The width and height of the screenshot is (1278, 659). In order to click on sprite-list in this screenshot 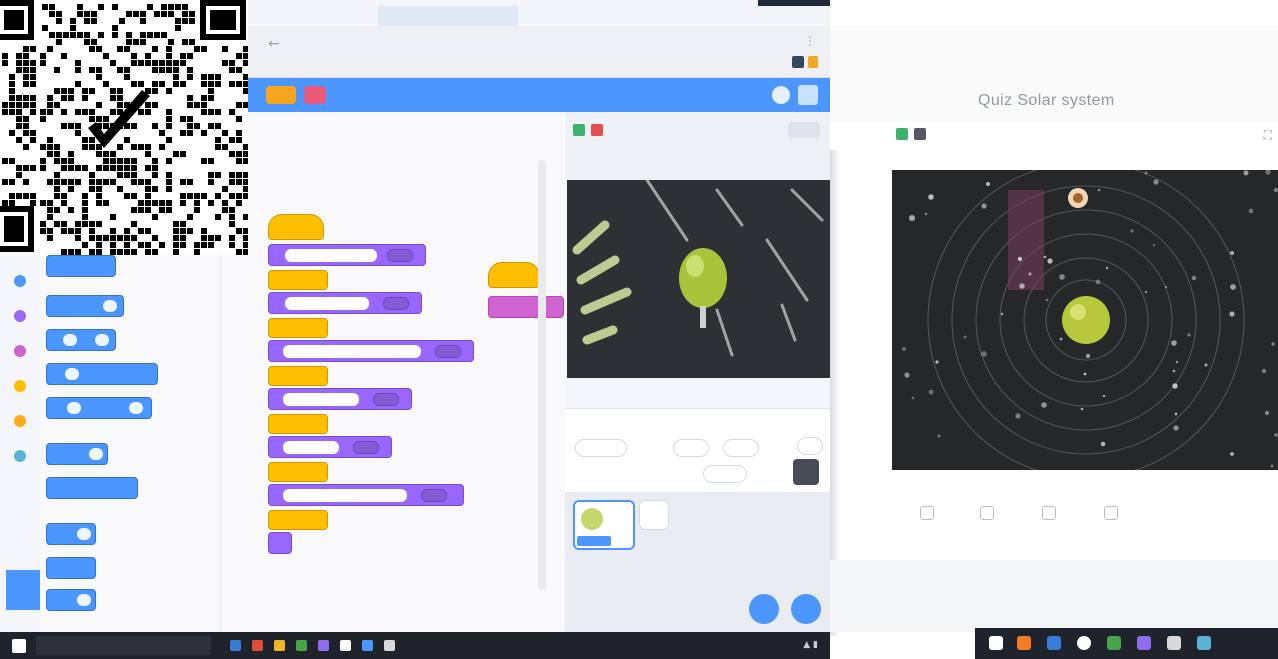, I will do `click(697, 562)`.